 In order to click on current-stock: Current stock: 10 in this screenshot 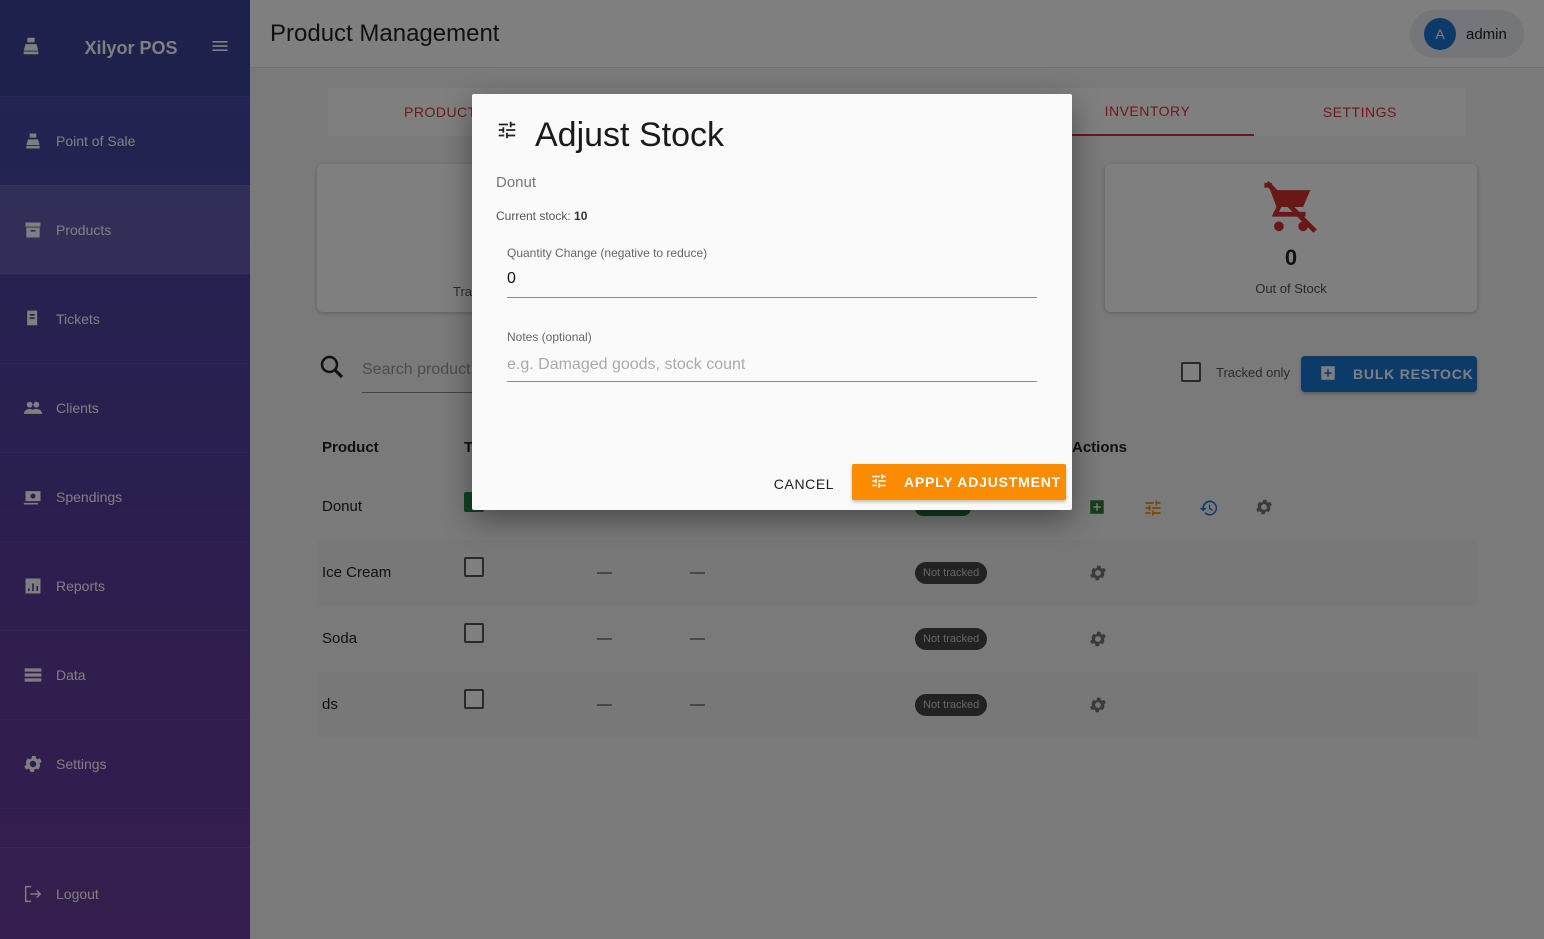, I will do `click(541, 216)`.